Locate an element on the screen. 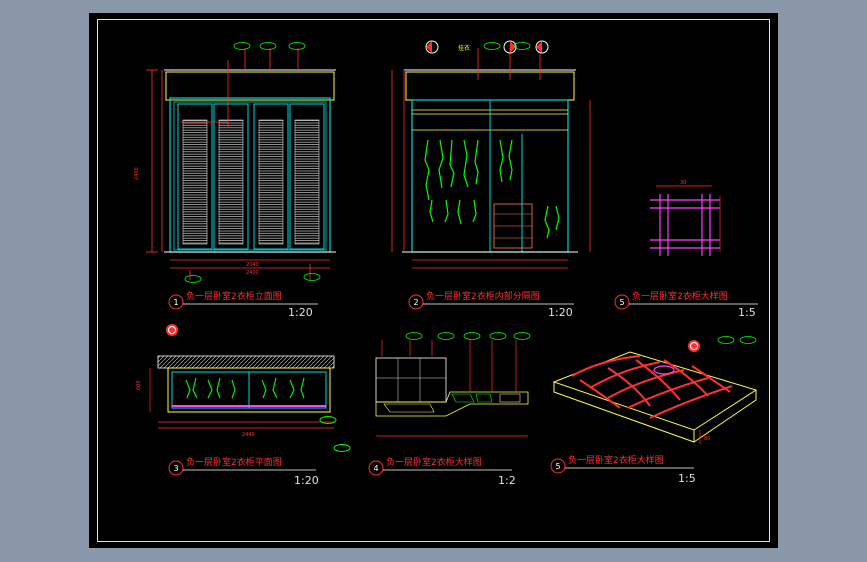 This screenshot has width=867, height=562. drawing-title-3: 负一层卧室2衣柜平面图 is located at coordinates (234, 462).